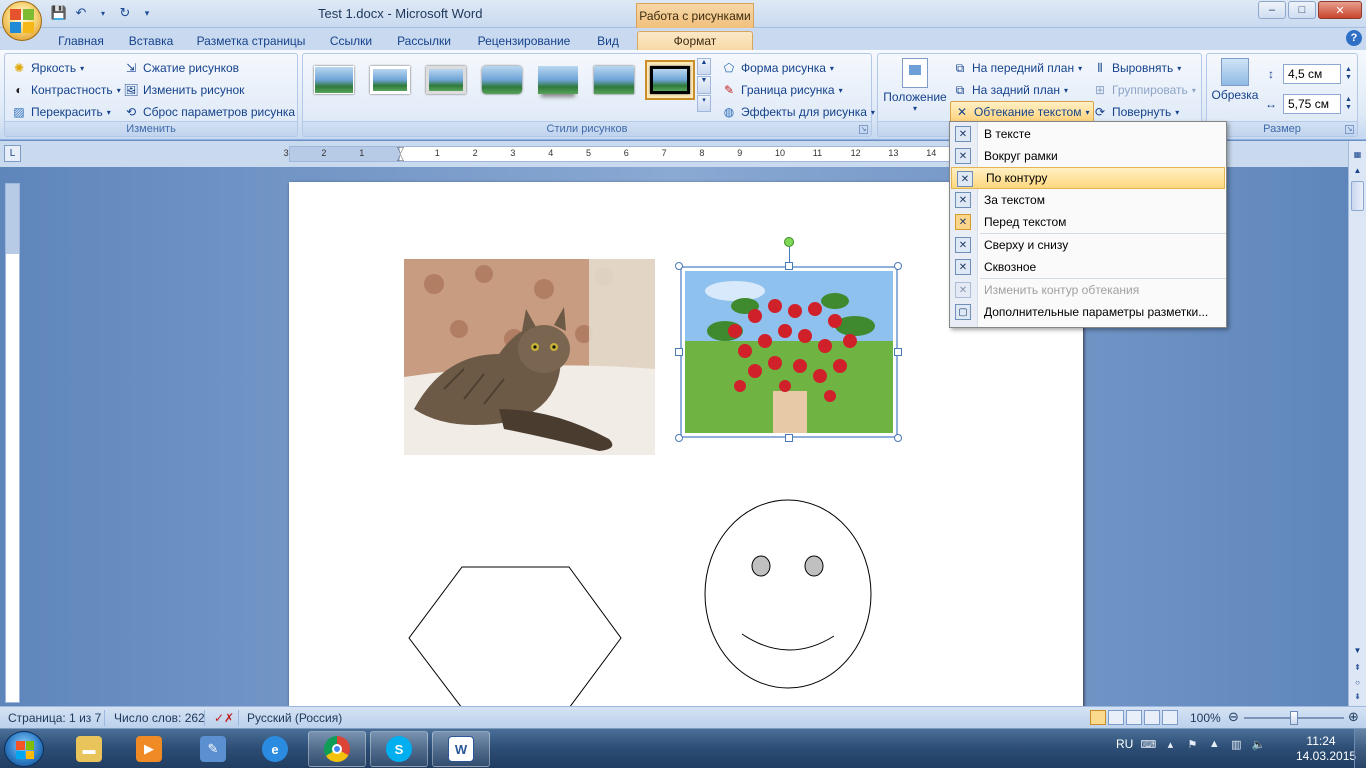 This screenshot has width=1366, height=768. What do you see at coordinates (1088, 134) in the screenshot?
I see `menu-item-inline: ✕ В тексте` at bounding box center [1088, 134].